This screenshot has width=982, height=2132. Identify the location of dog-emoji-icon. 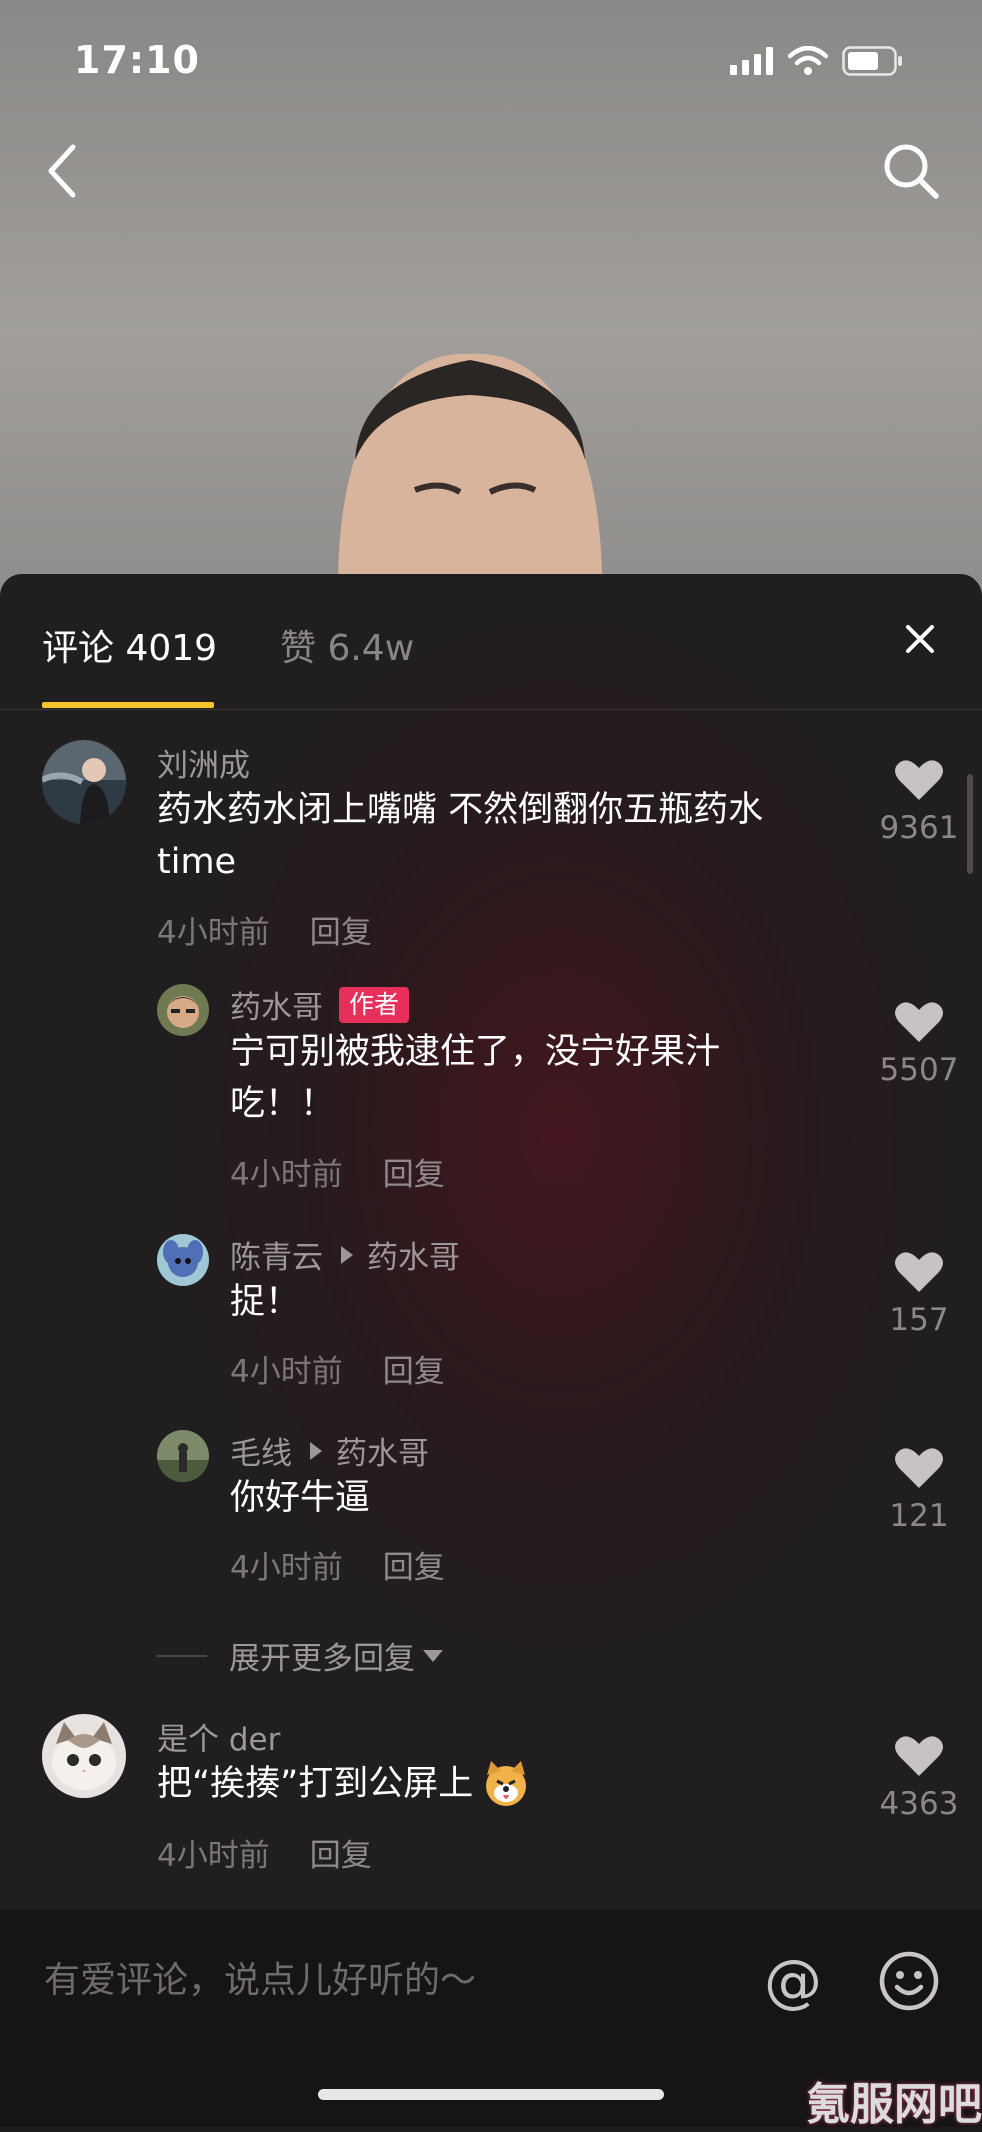
(506, 1783).